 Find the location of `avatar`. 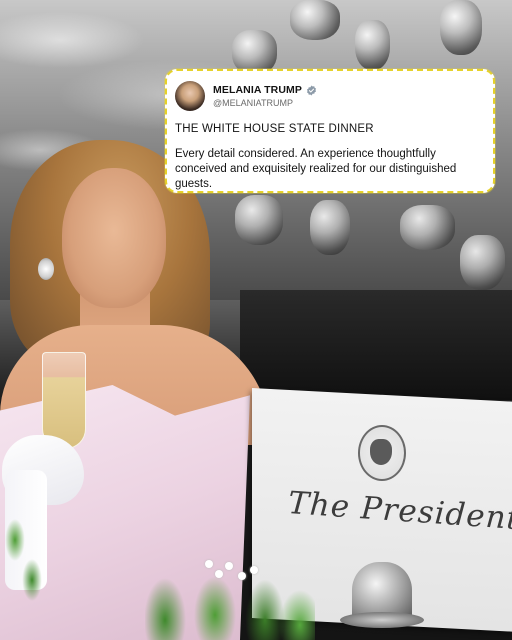

avatar is located at coordinates (190, 96).